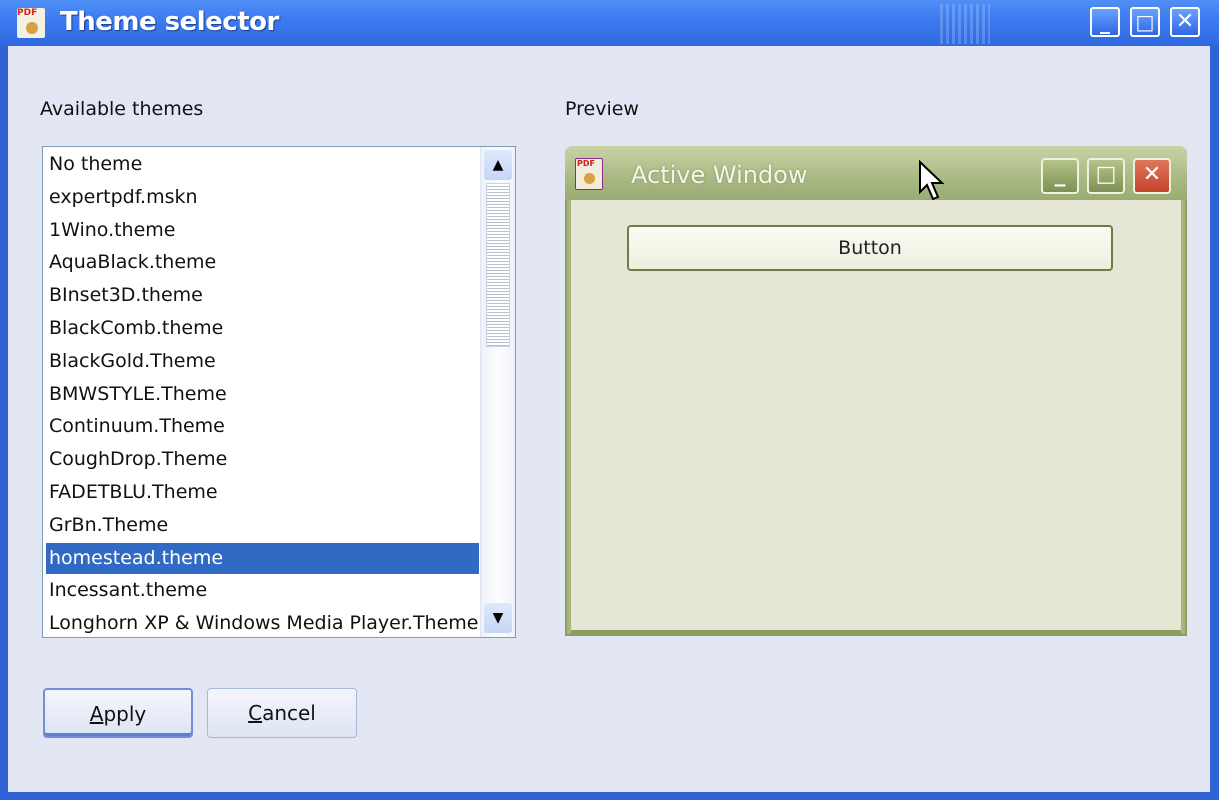 Image resolution: width=1219 pixels, height=800 pixels. Describe the element at coordinates (262, 558) in the screenshot. I see `theme-list-item: homestead.theme` at that location.